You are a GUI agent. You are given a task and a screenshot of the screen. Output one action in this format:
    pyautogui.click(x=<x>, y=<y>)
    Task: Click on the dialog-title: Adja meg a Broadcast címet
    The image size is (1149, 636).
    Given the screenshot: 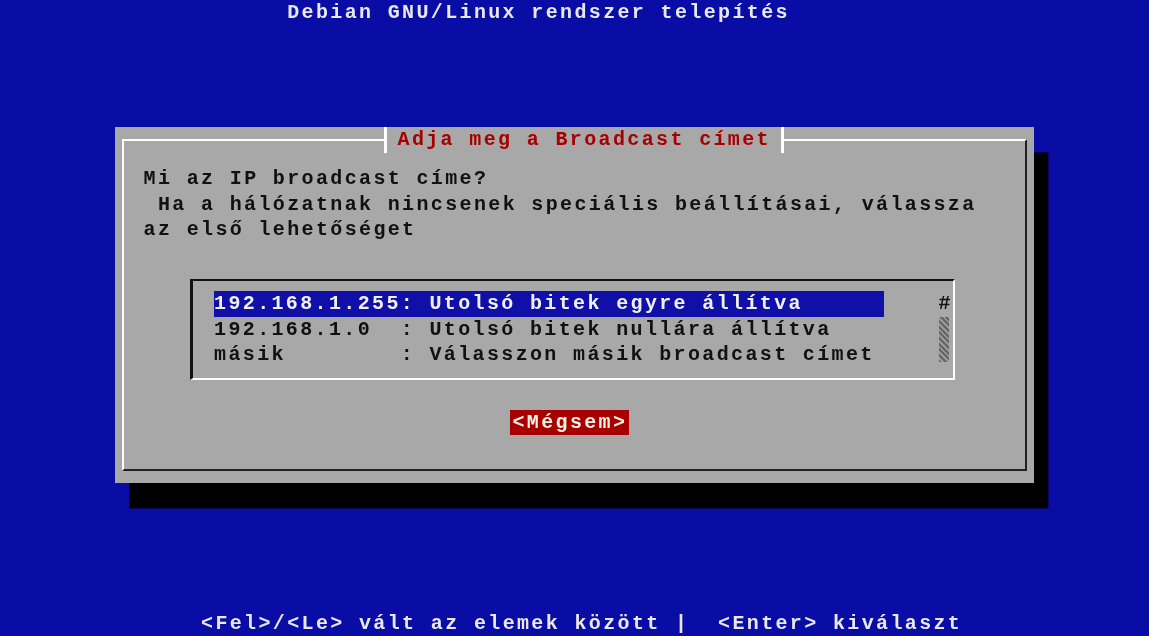 What is the action you would take?
    pyautogui.click(x=584, y=140)
    